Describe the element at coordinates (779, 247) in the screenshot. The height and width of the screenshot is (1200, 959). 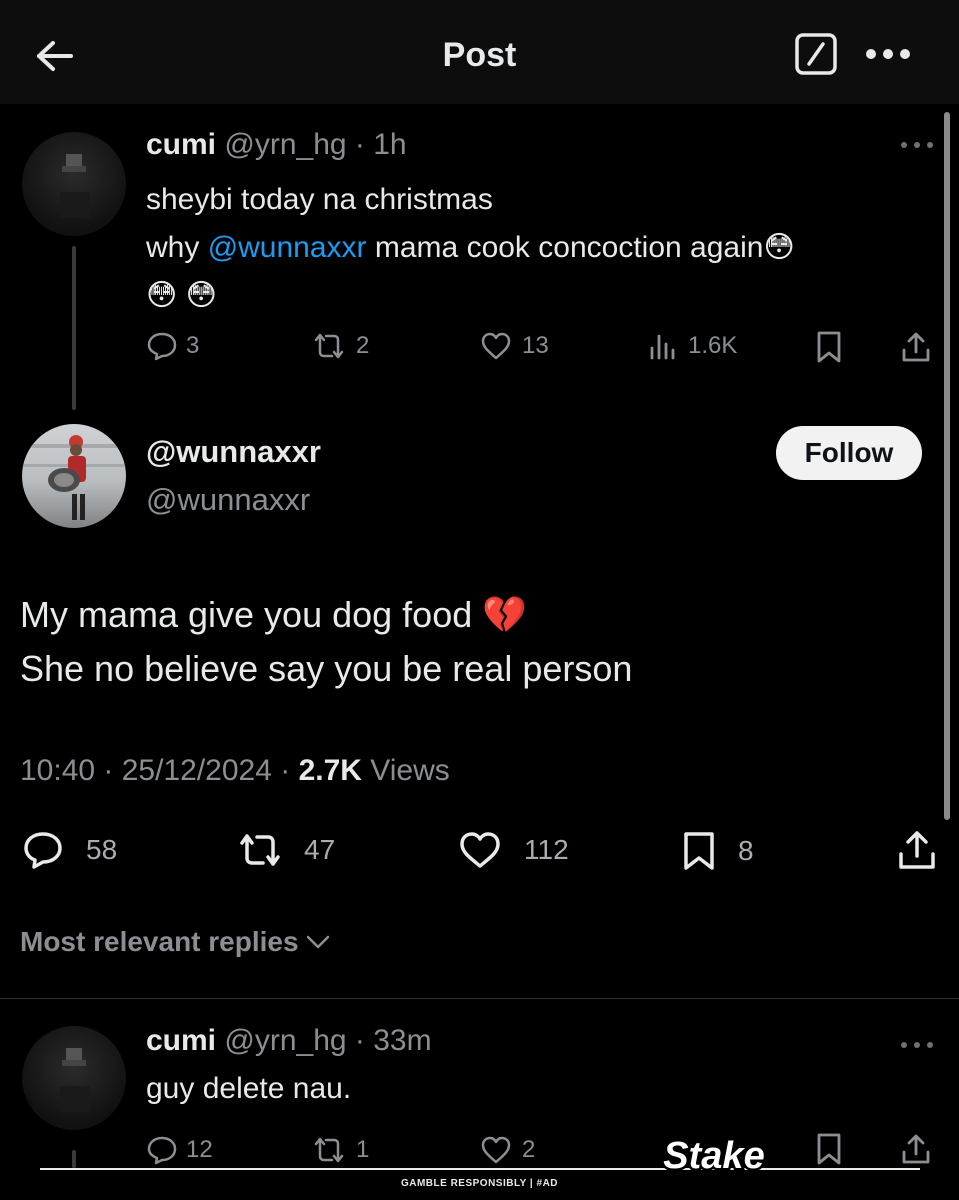
I see `emoji: 😳` at that location.